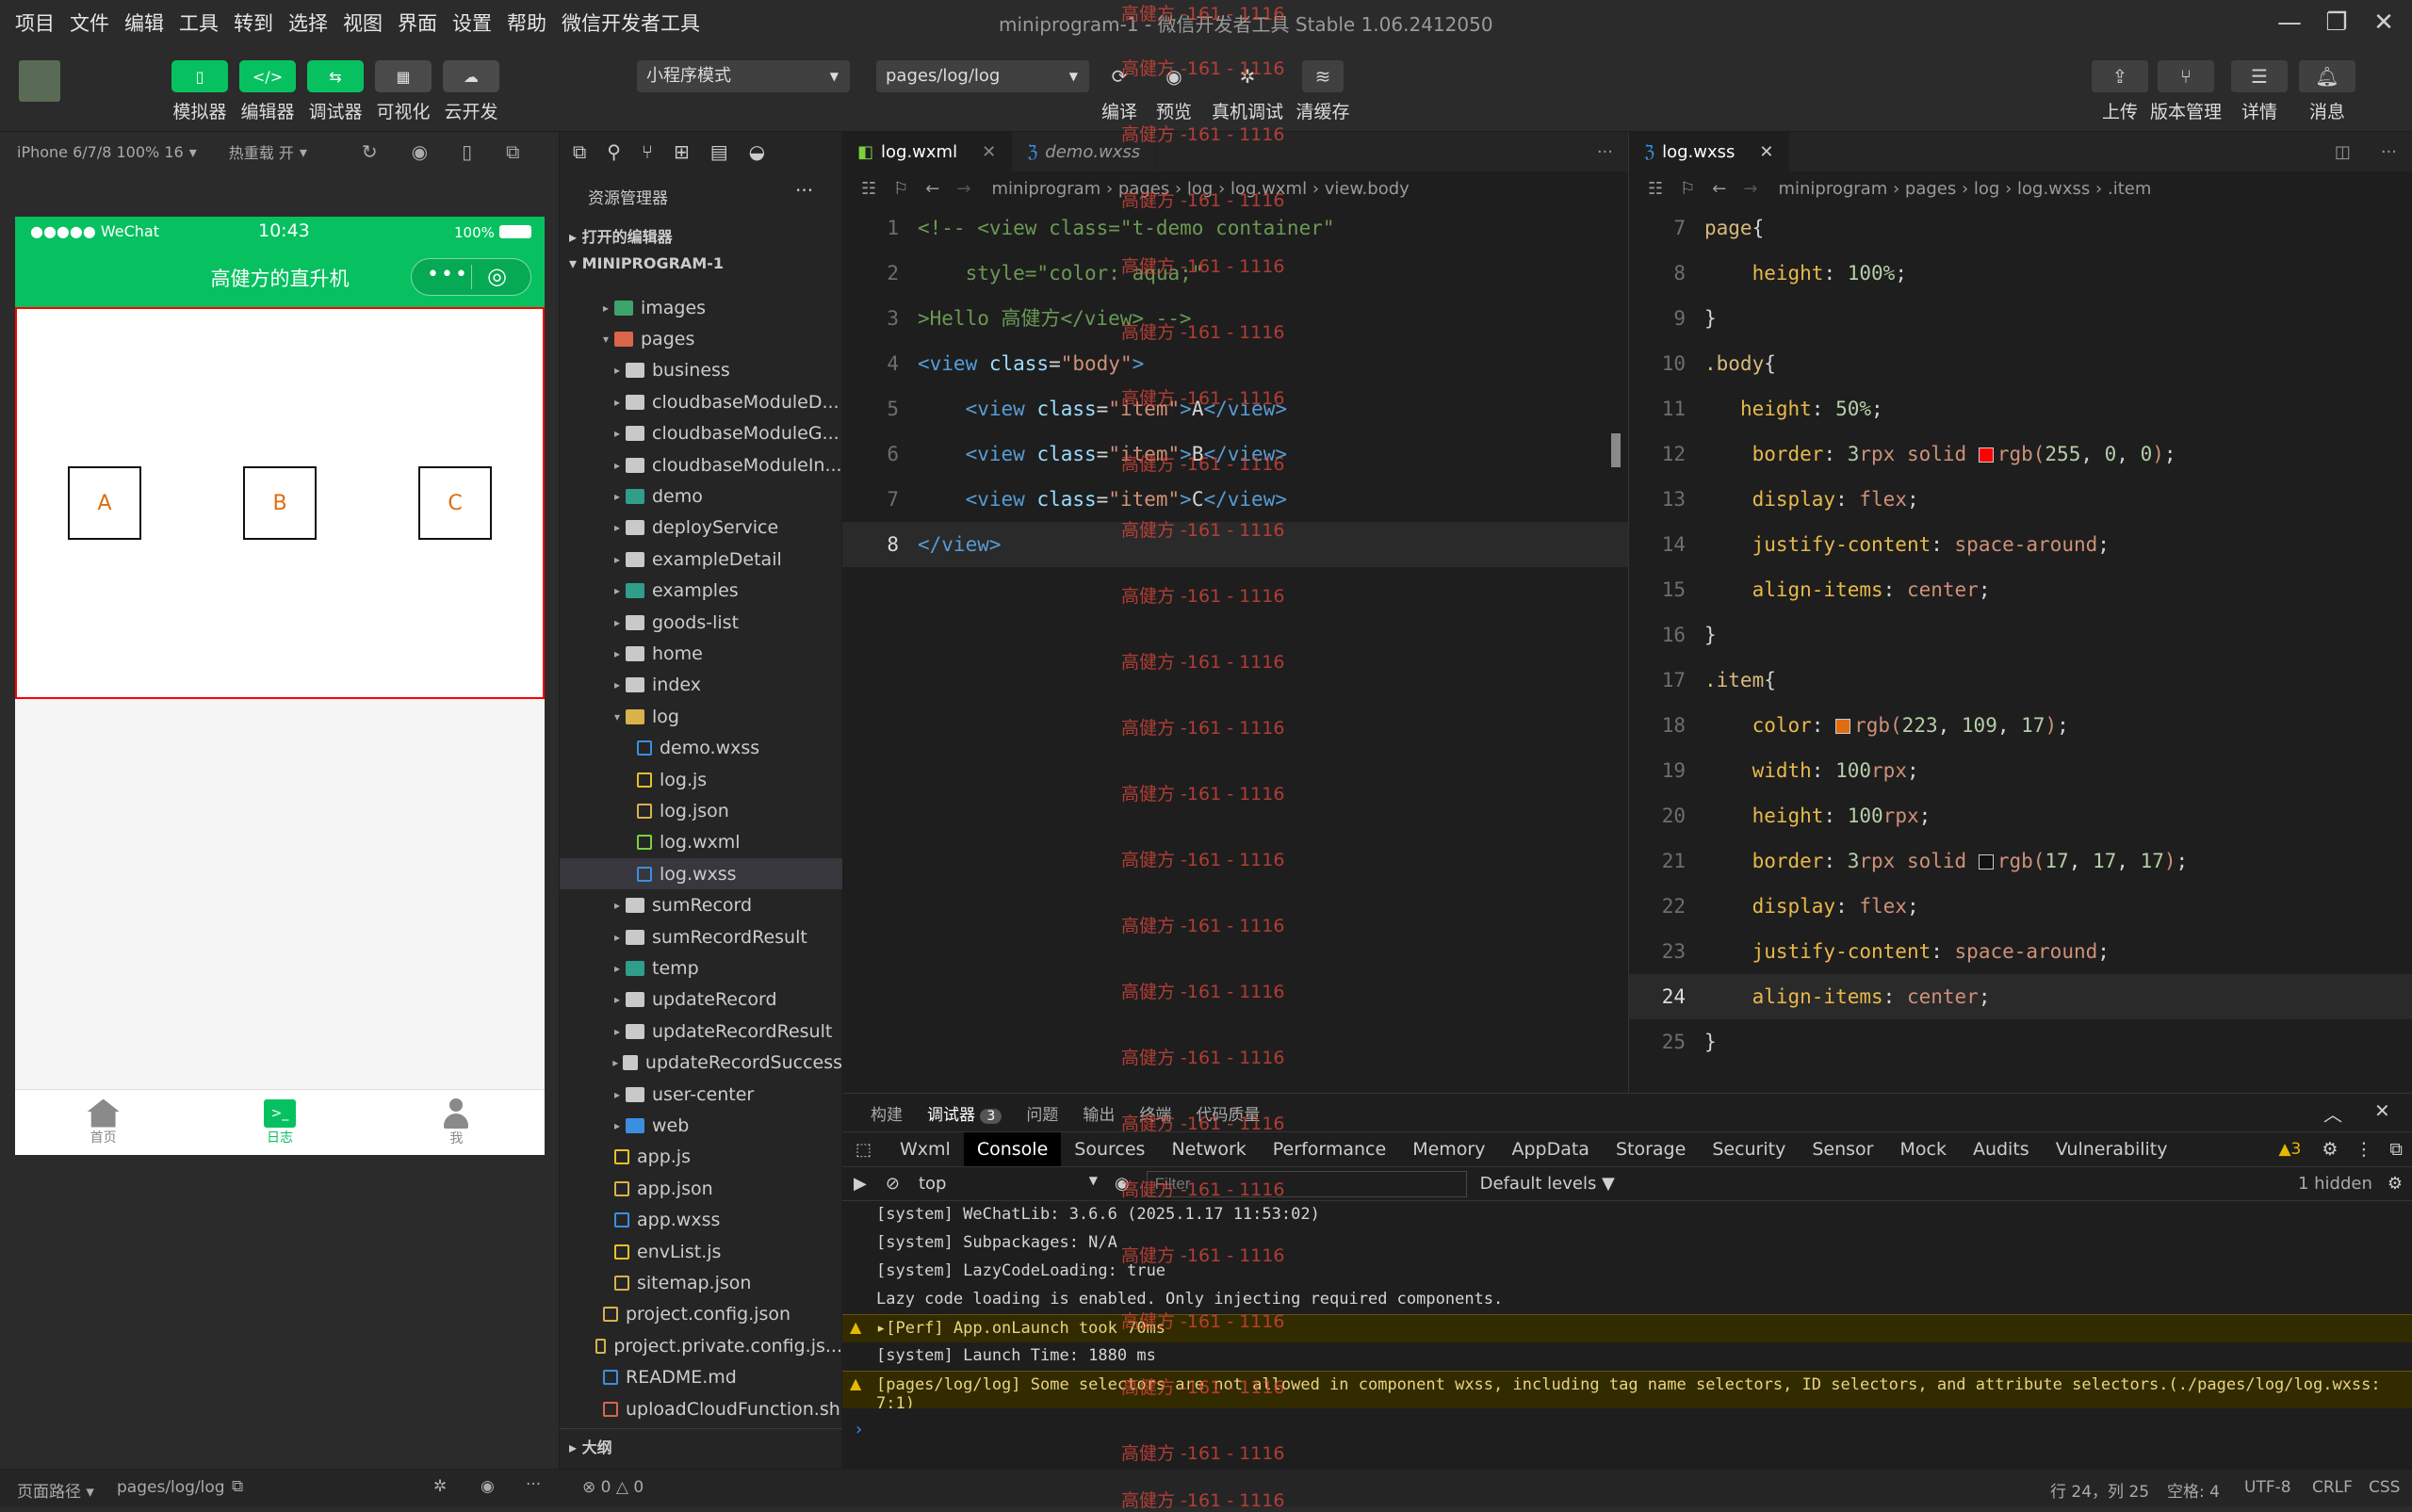 Image resolution: width=2412 pixels, height=1512 pixels. What do you see at coordinates (743, 76) in the screenshot?
I see `mode-select: 小程序模式 ▼` at bounding box center [743, 76].